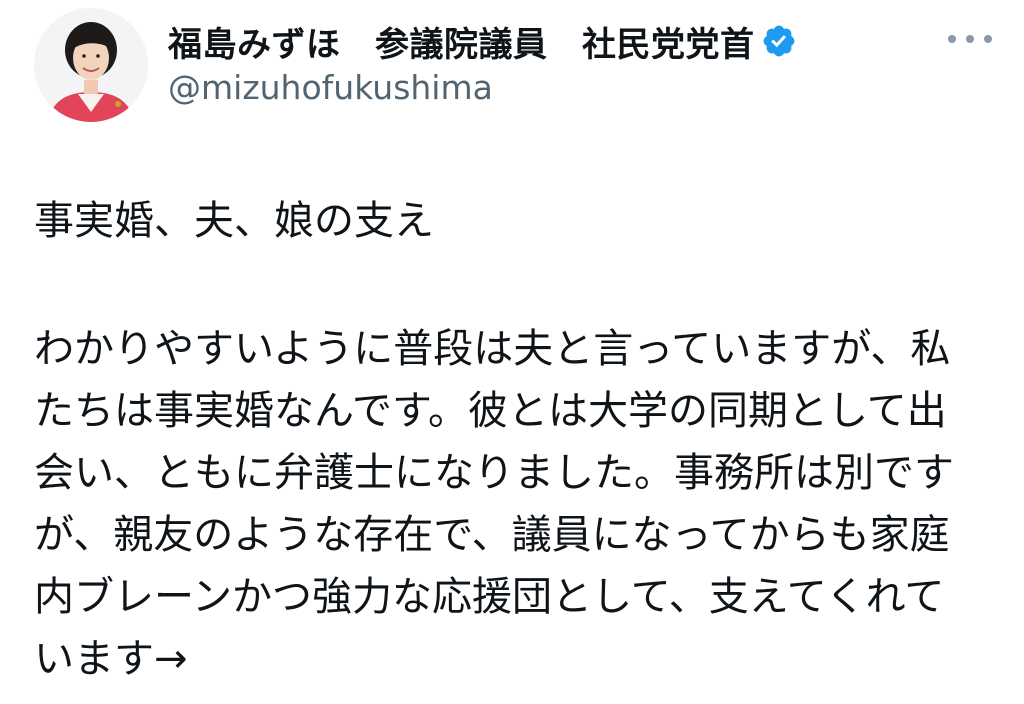 The width and height of the screenshot is (1024, 704). Describe the element at coordinates (494, 473) in the screenshot. I see `tweet-line: 会い、ともに弁護士になりました。事務所は別です` at that location.